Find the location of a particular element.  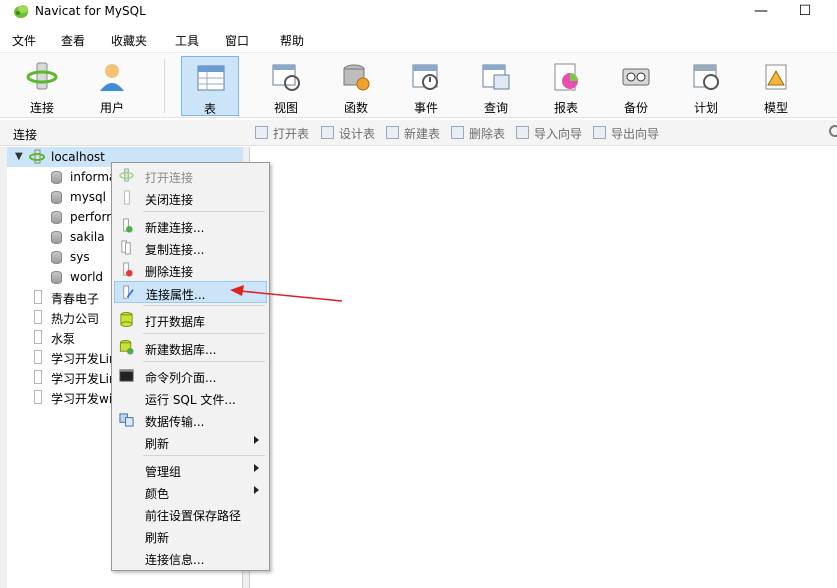

report-icon is located at coordinates (566, 77).